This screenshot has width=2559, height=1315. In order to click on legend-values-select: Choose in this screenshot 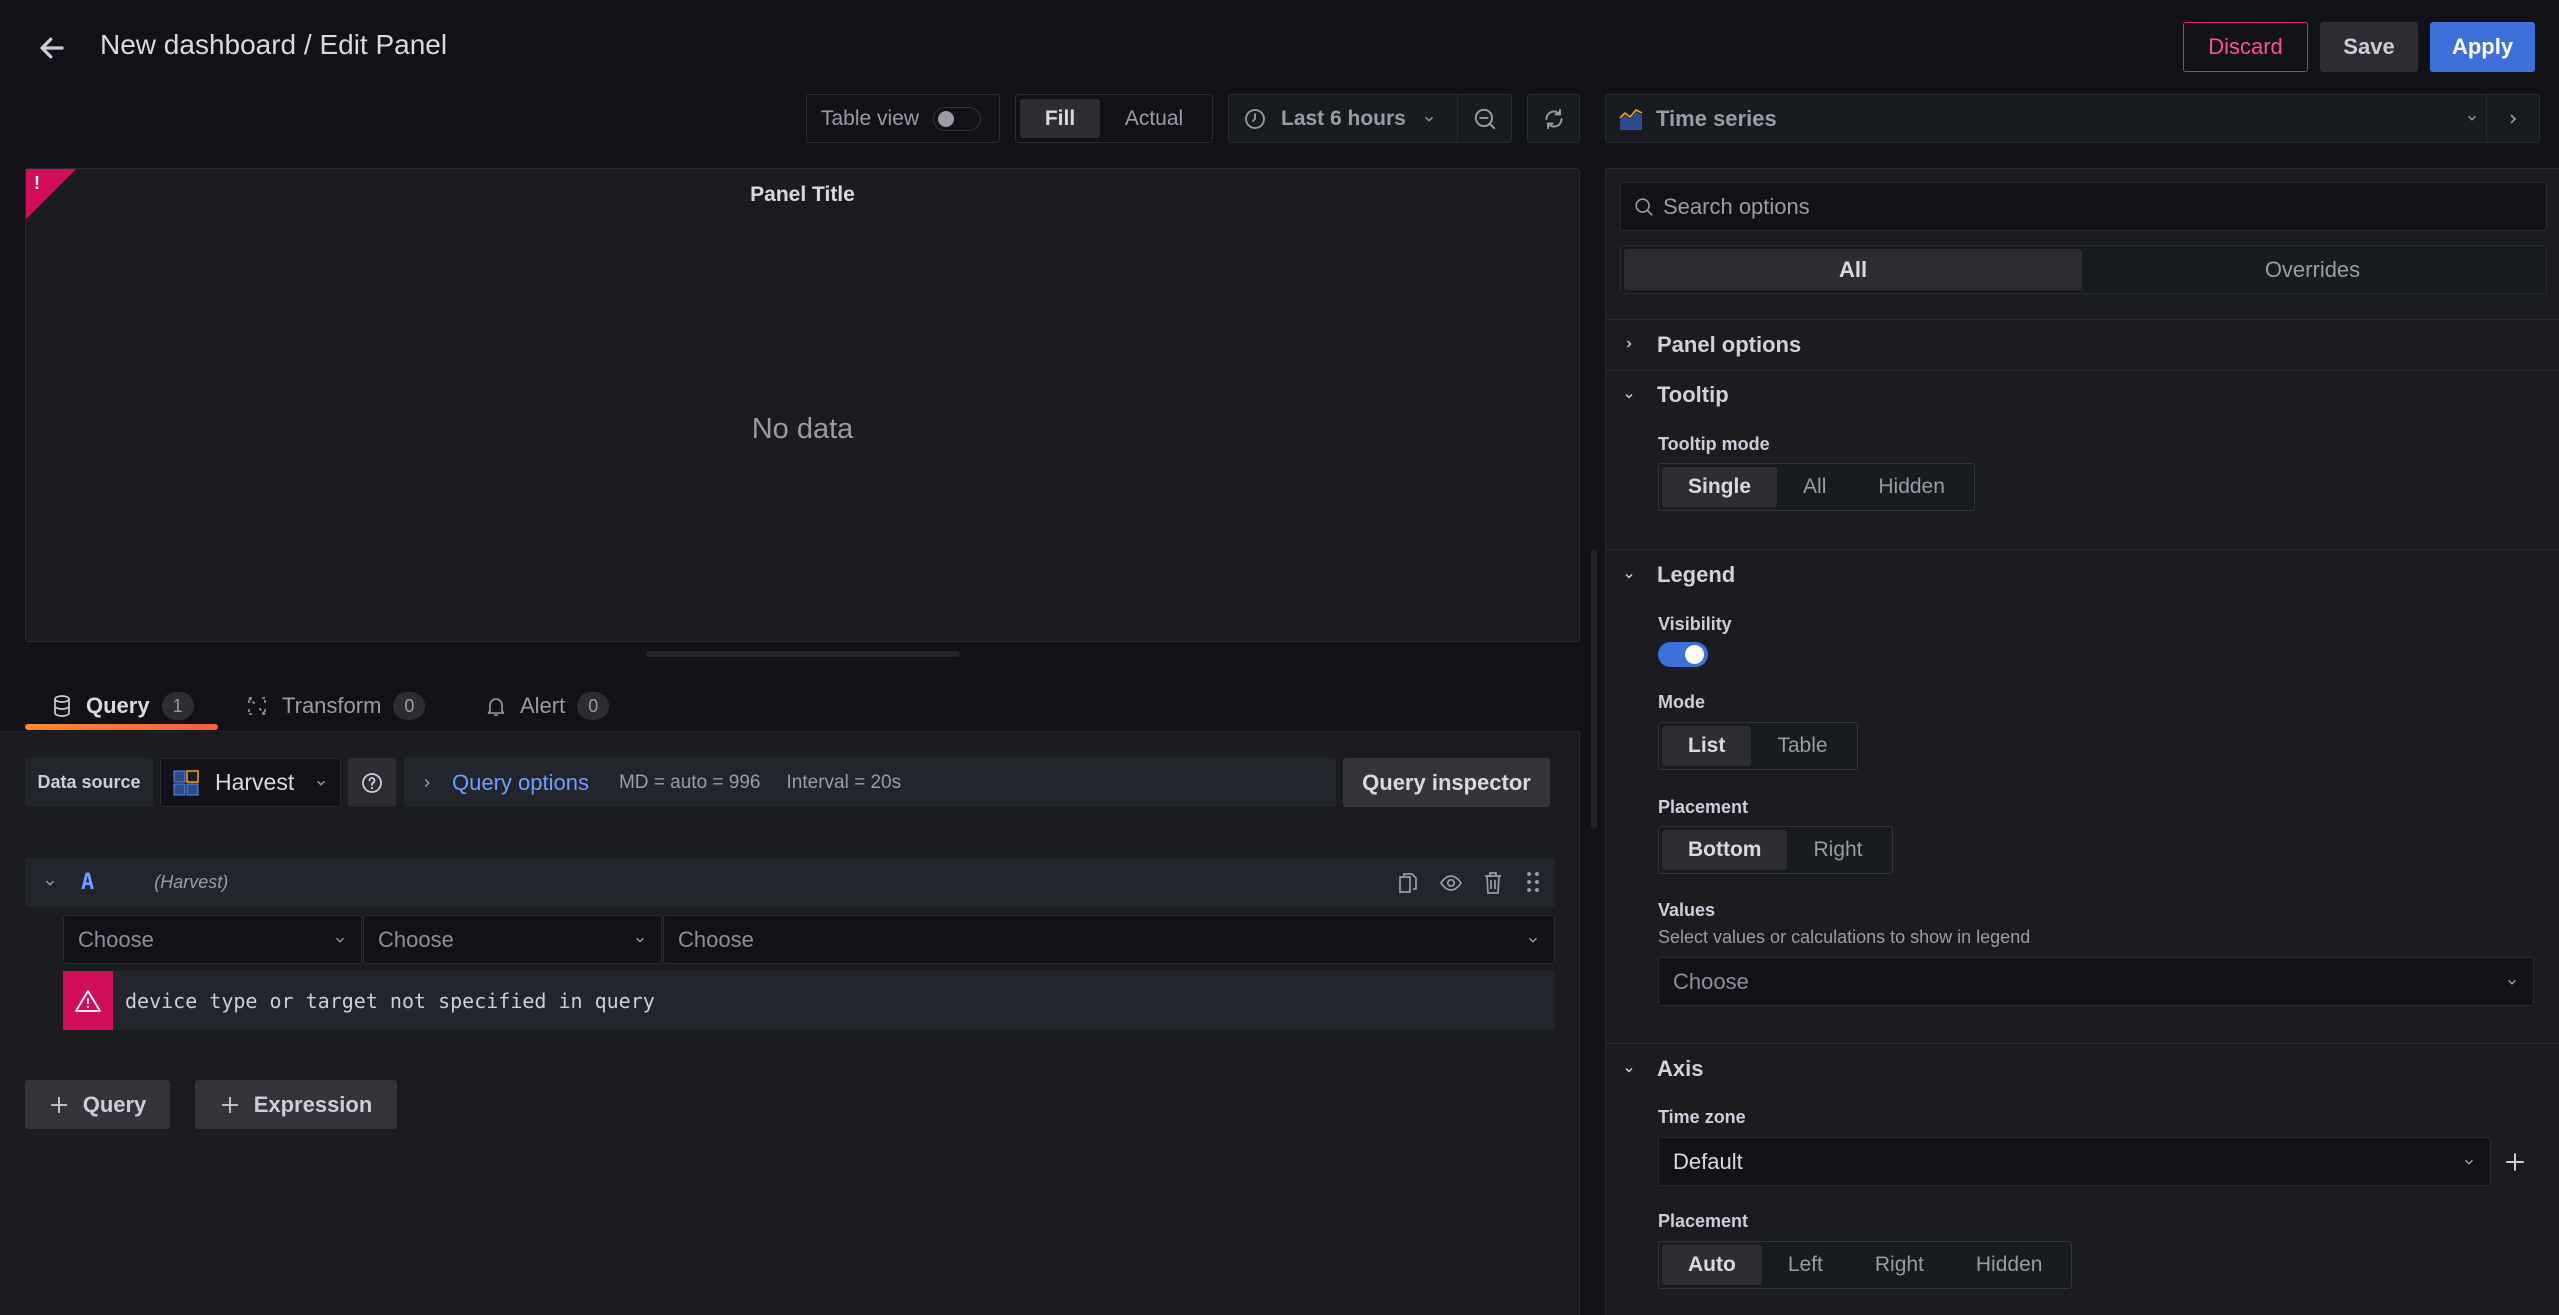, I will do `click(2096, 981)`.